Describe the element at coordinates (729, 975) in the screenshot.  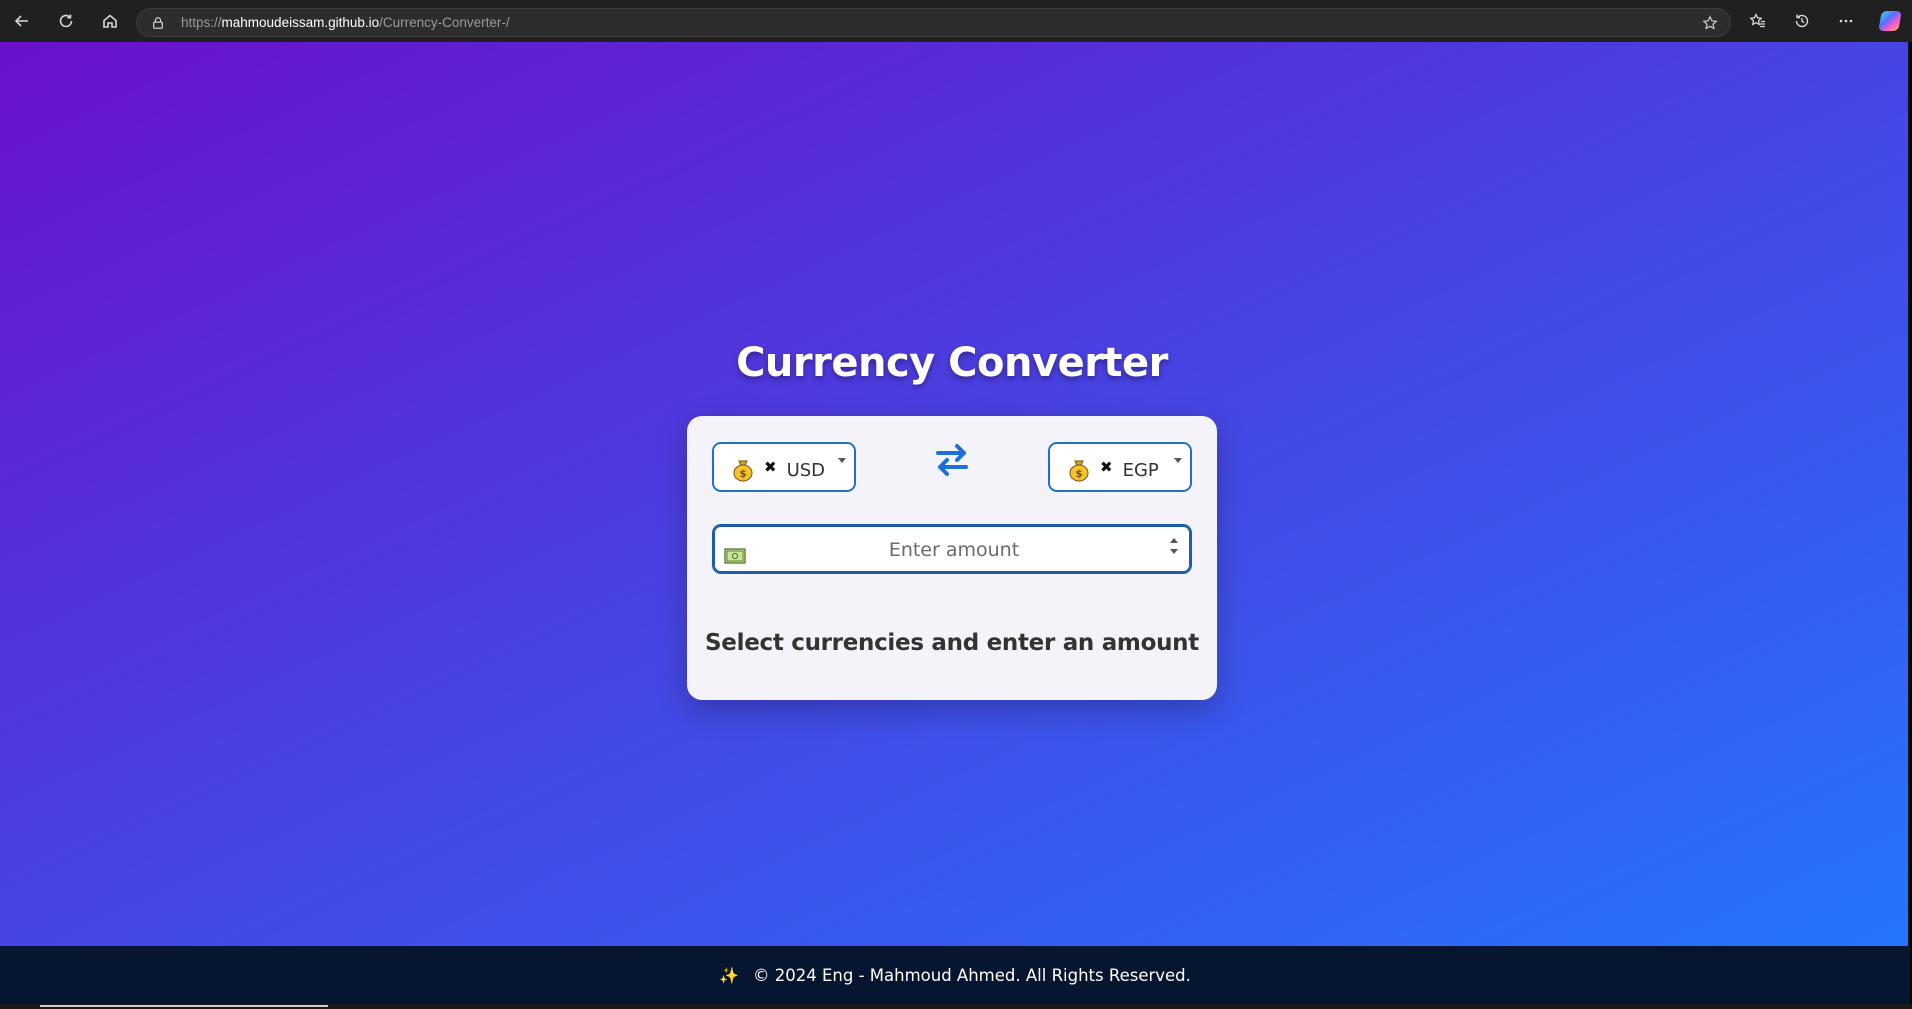
I see `sparkles-icon: ✨` at that location.